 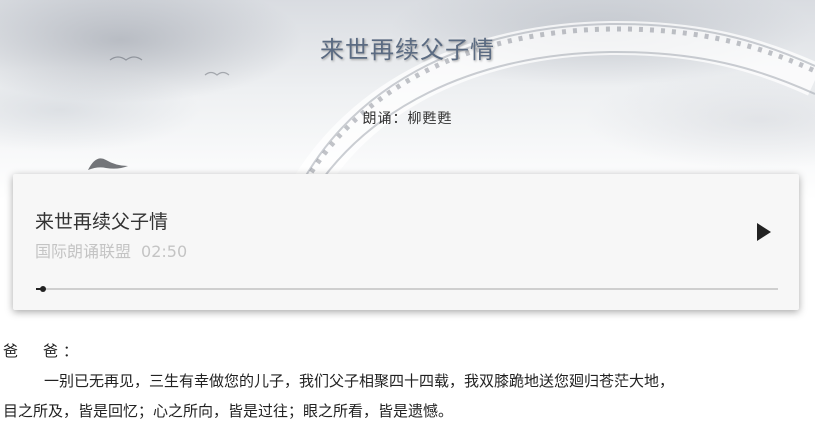 I want to click on reader-label: 朗诵：柳甦甦, so click(x=407, y=119).